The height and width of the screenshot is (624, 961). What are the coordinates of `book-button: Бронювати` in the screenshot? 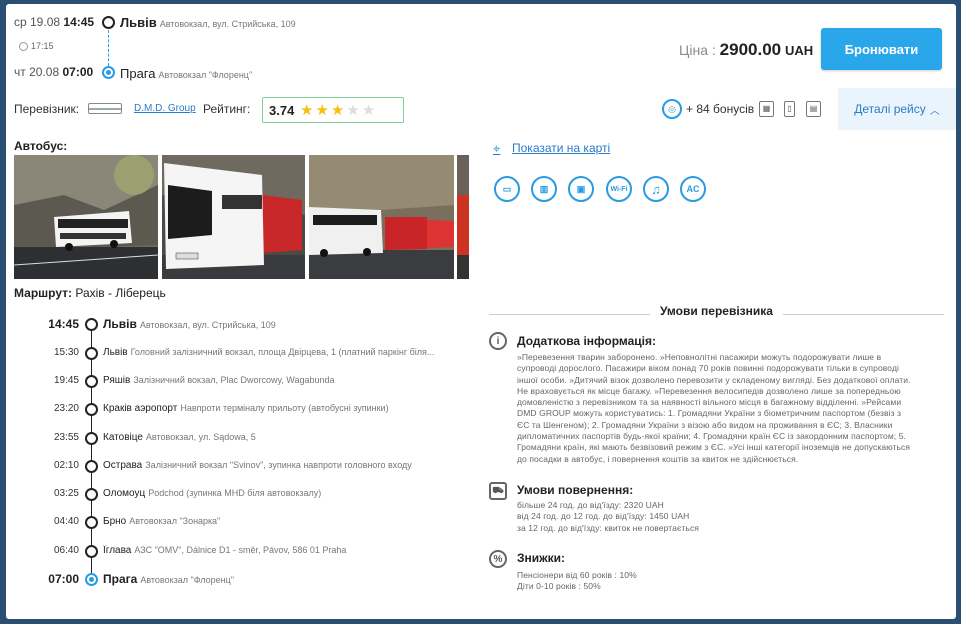 It's located at (881, 49).